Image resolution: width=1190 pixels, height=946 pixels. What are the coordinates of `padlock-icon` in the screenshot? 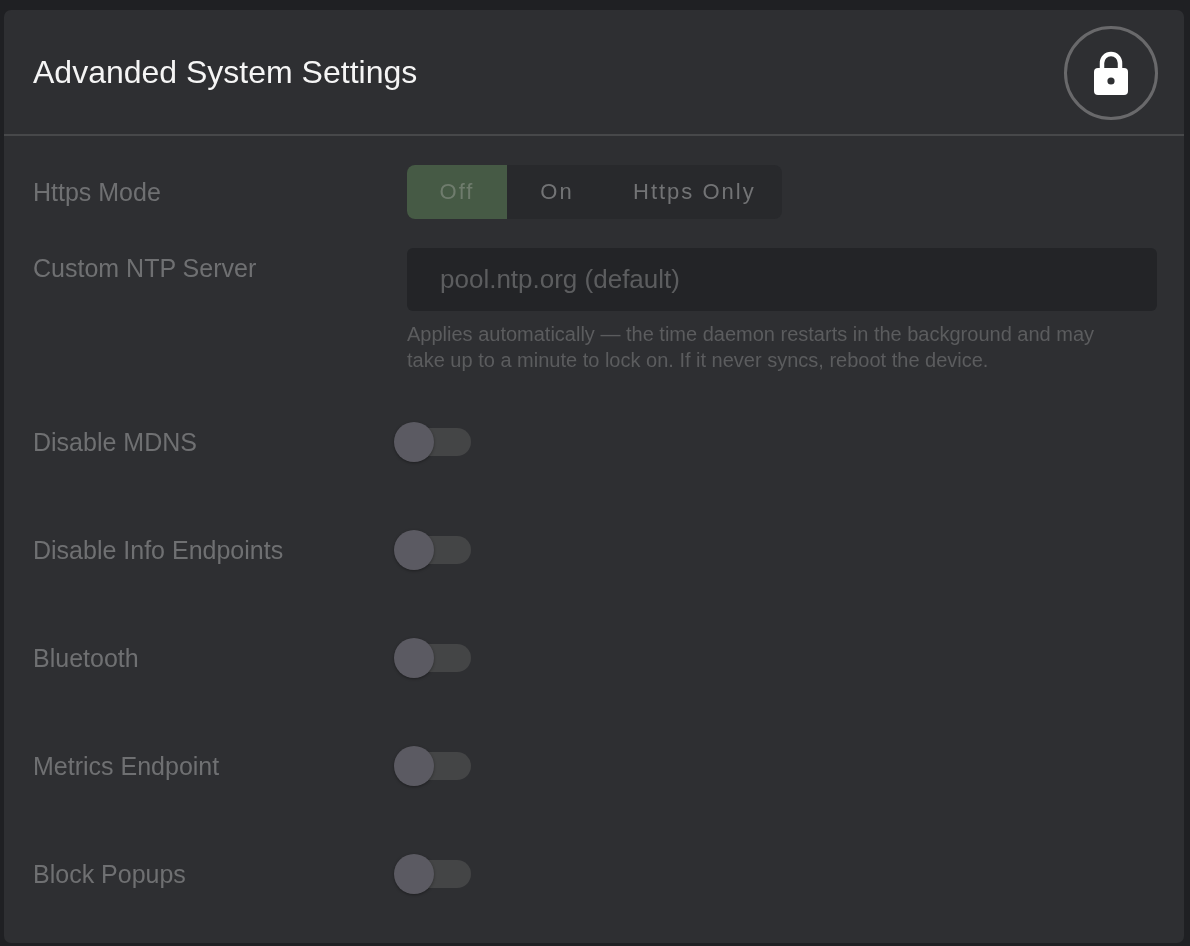 It's located at (1111, 72).